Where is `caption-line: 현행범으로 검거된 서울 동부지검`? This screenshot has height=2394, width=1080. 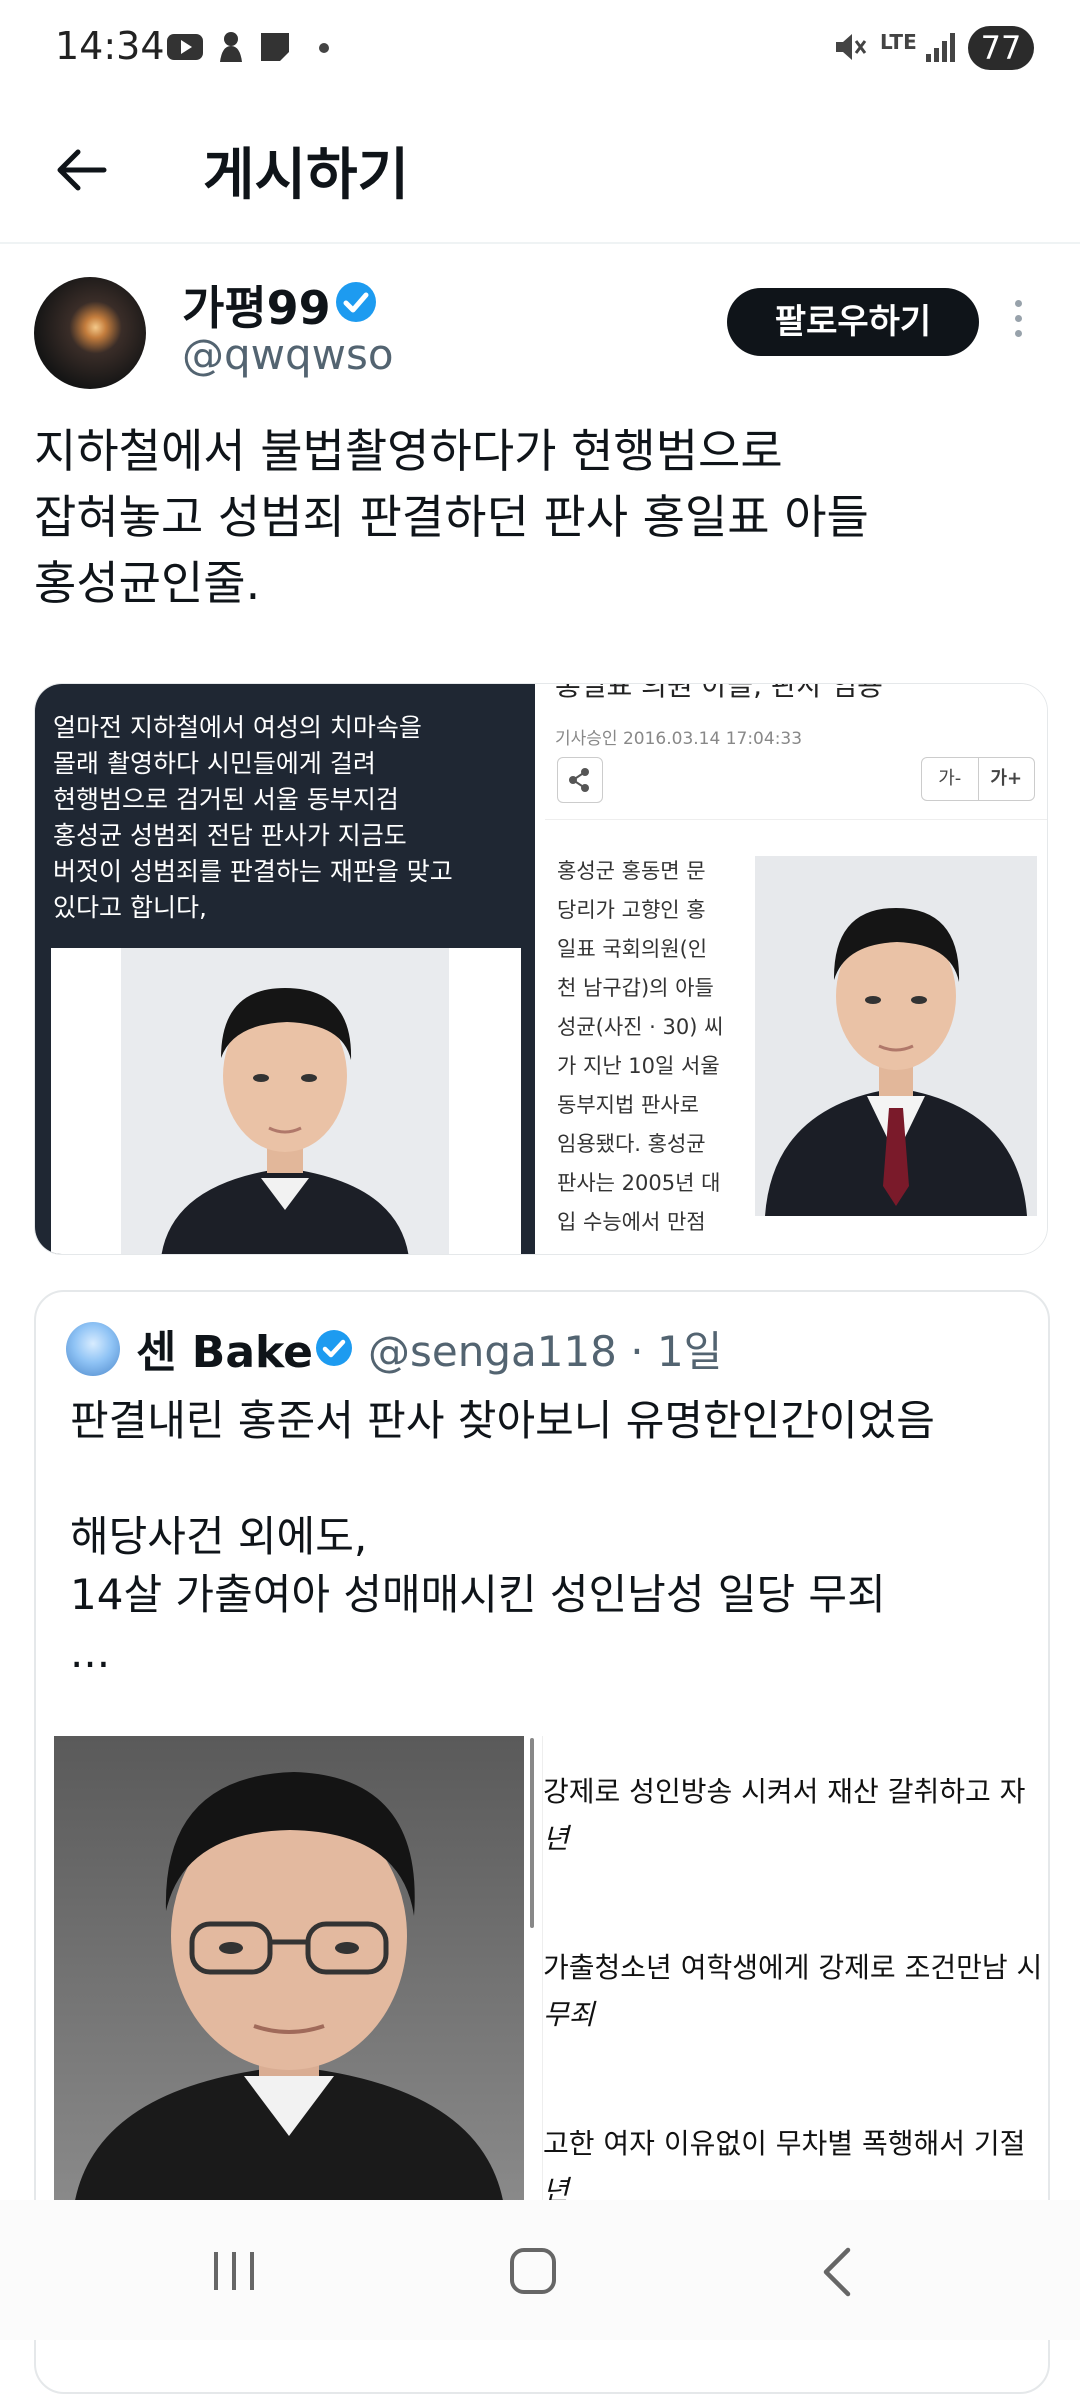
caption-line: 현행범으로 검거된 서울 동부지검 is located at coordinates (226, 799).